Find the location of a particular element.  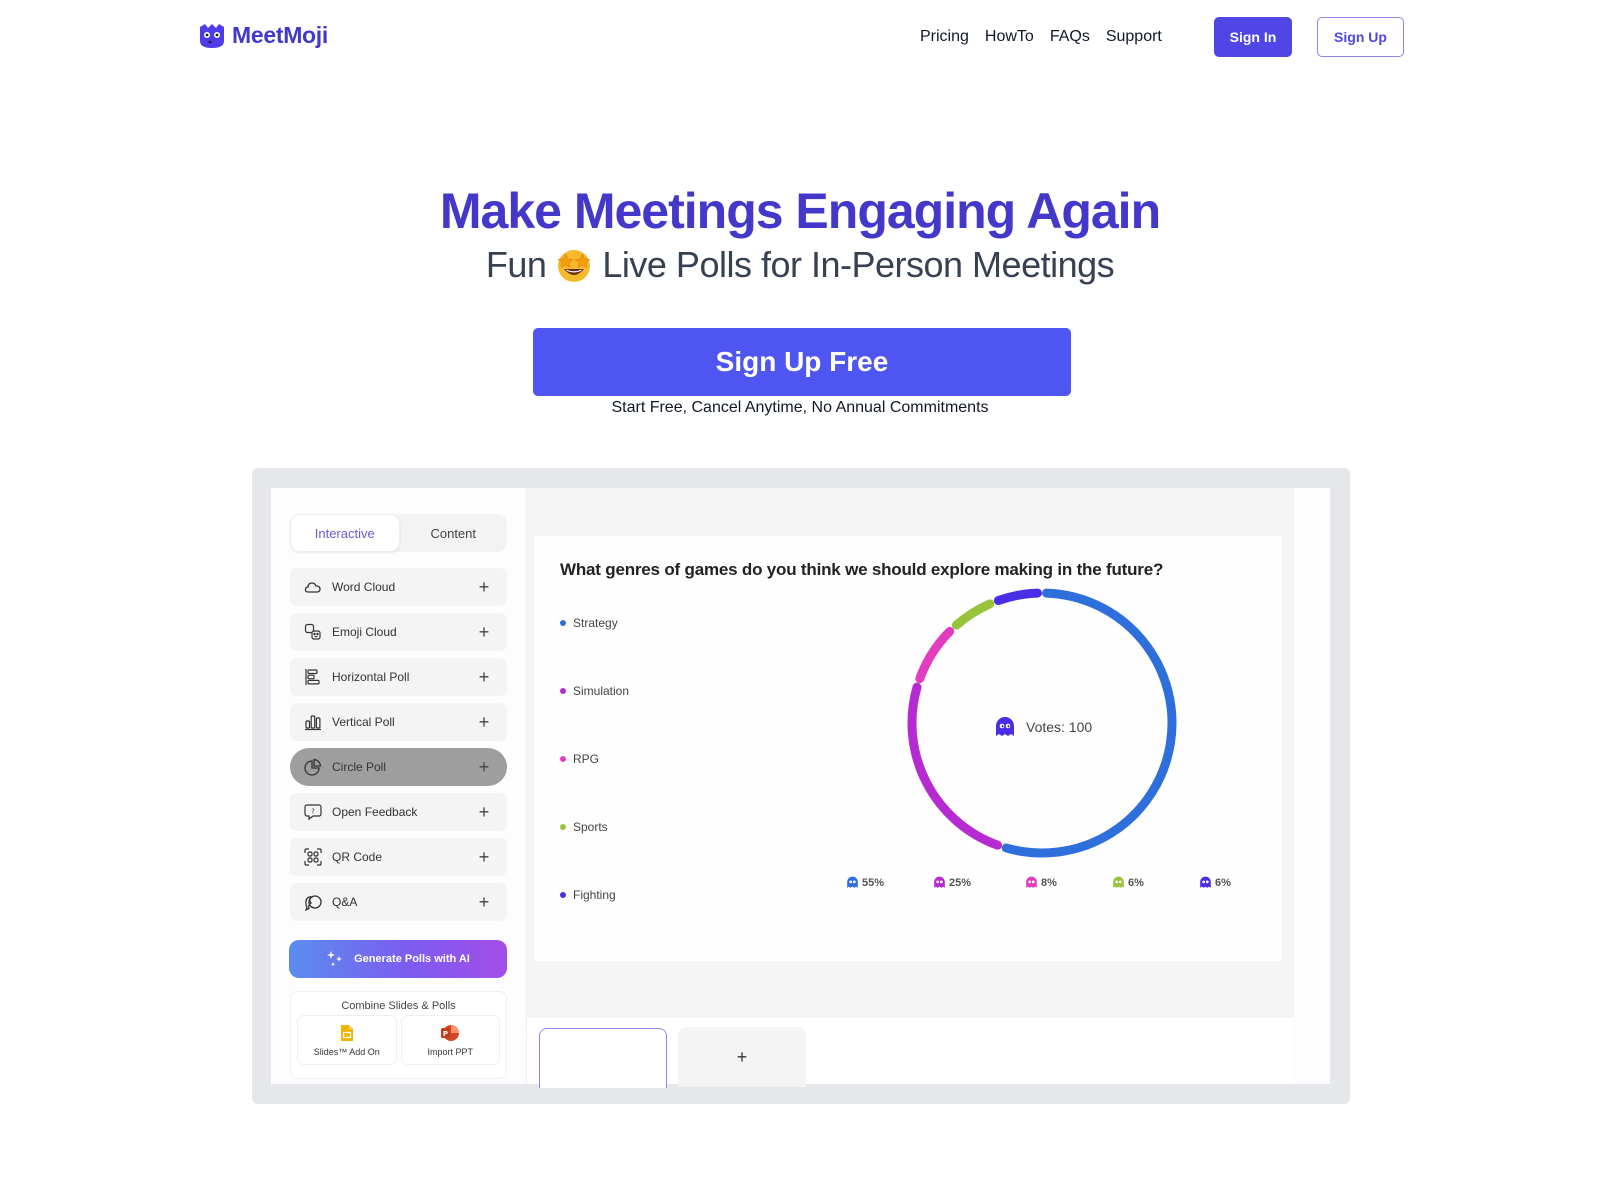

legend-label: RPG is located at coordinates (586, 759).